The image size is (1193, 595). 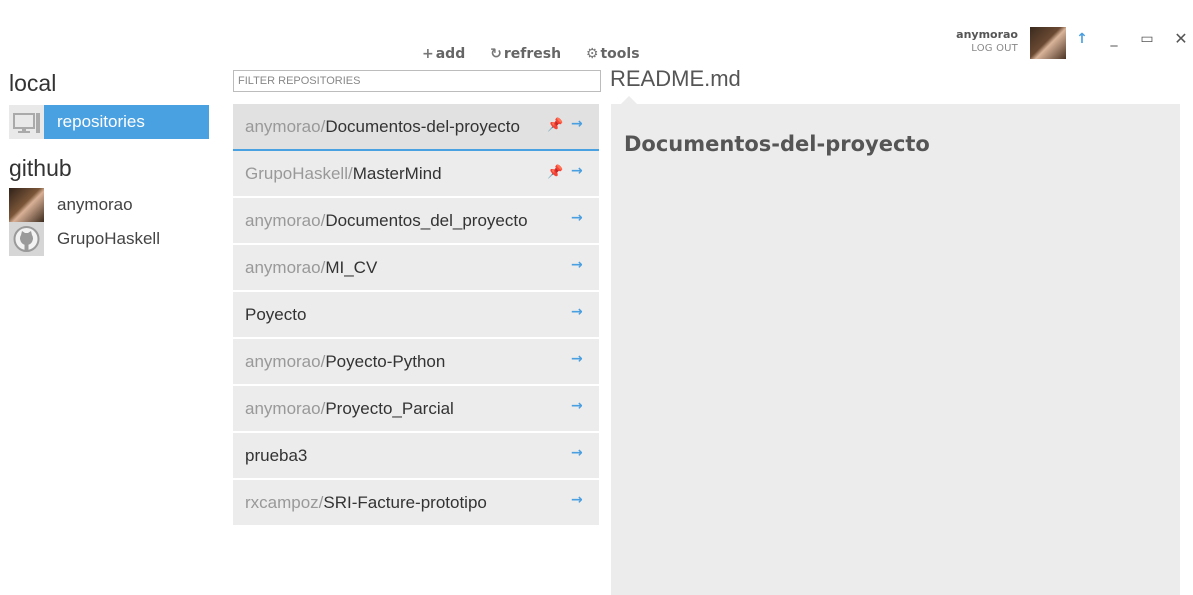 I want to click on local-section-title: local, so click(x=33, y=83).